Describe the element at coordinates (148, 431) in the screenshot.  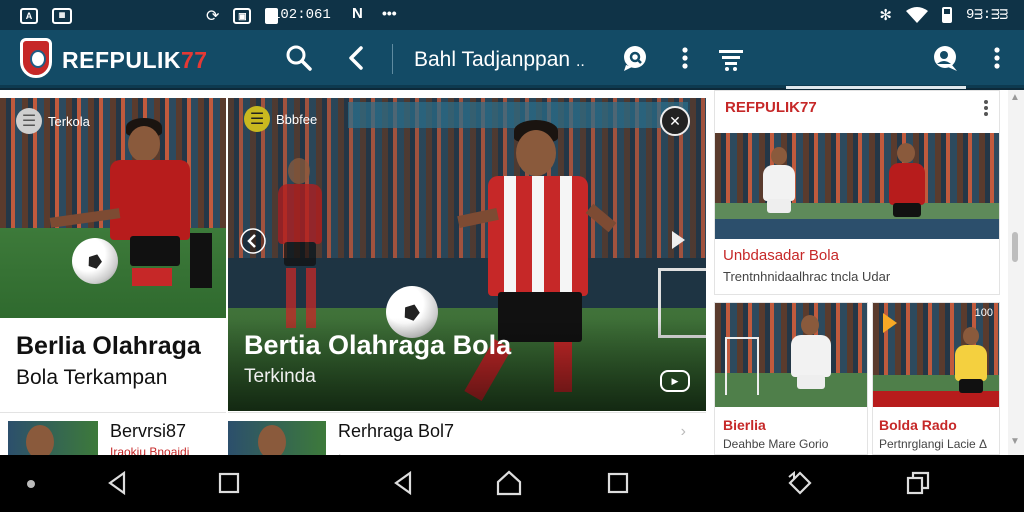
I see `card-title: Bervrsi87` at that location.